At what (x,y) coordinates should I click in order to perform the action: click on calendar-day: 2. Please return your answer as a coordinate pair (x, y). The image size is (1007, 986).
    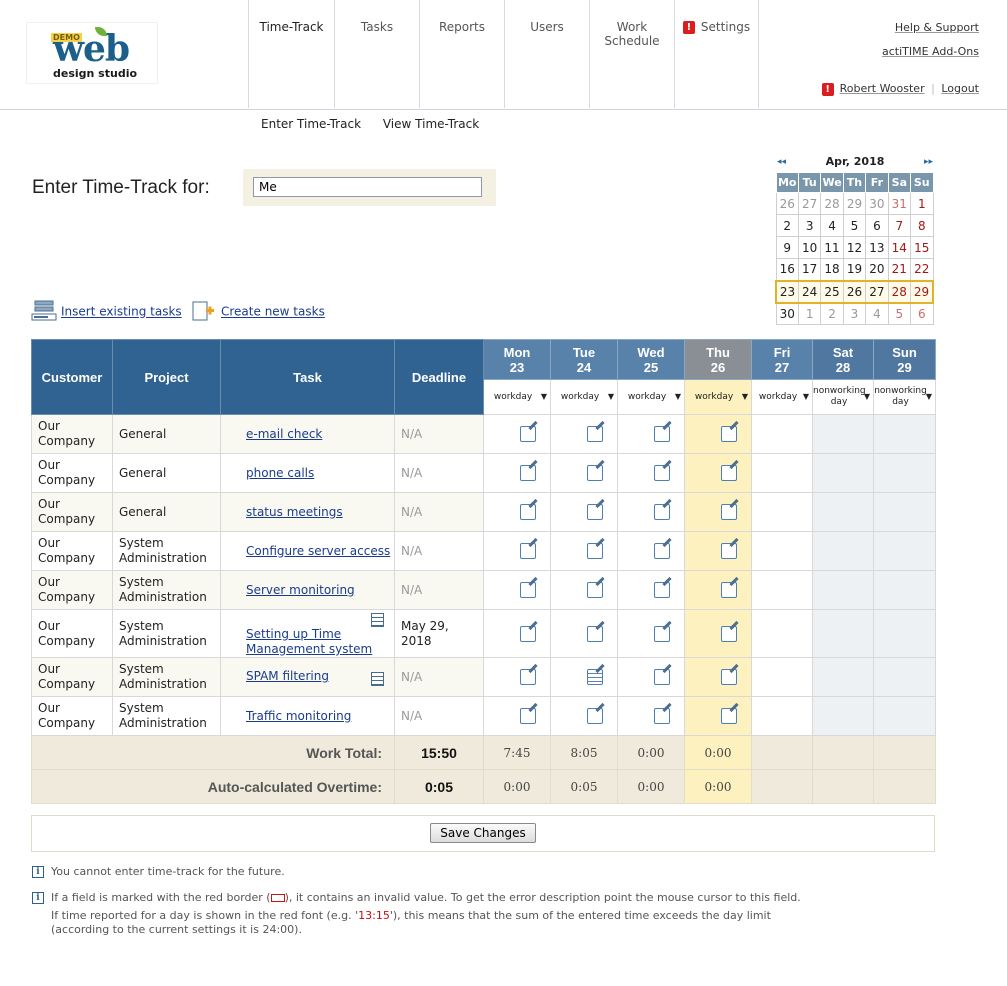
    Looking at the image, I should click on (832, 313).